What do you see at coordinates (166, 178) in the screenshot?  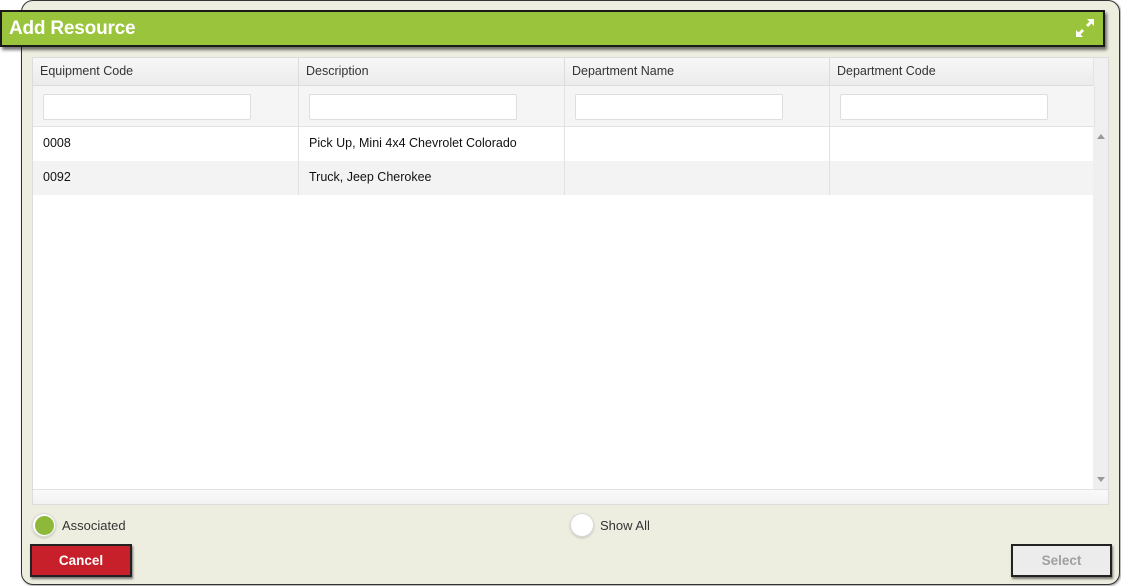 I see `equipment-code-cell: 0092` at bounding box center [166, 178].